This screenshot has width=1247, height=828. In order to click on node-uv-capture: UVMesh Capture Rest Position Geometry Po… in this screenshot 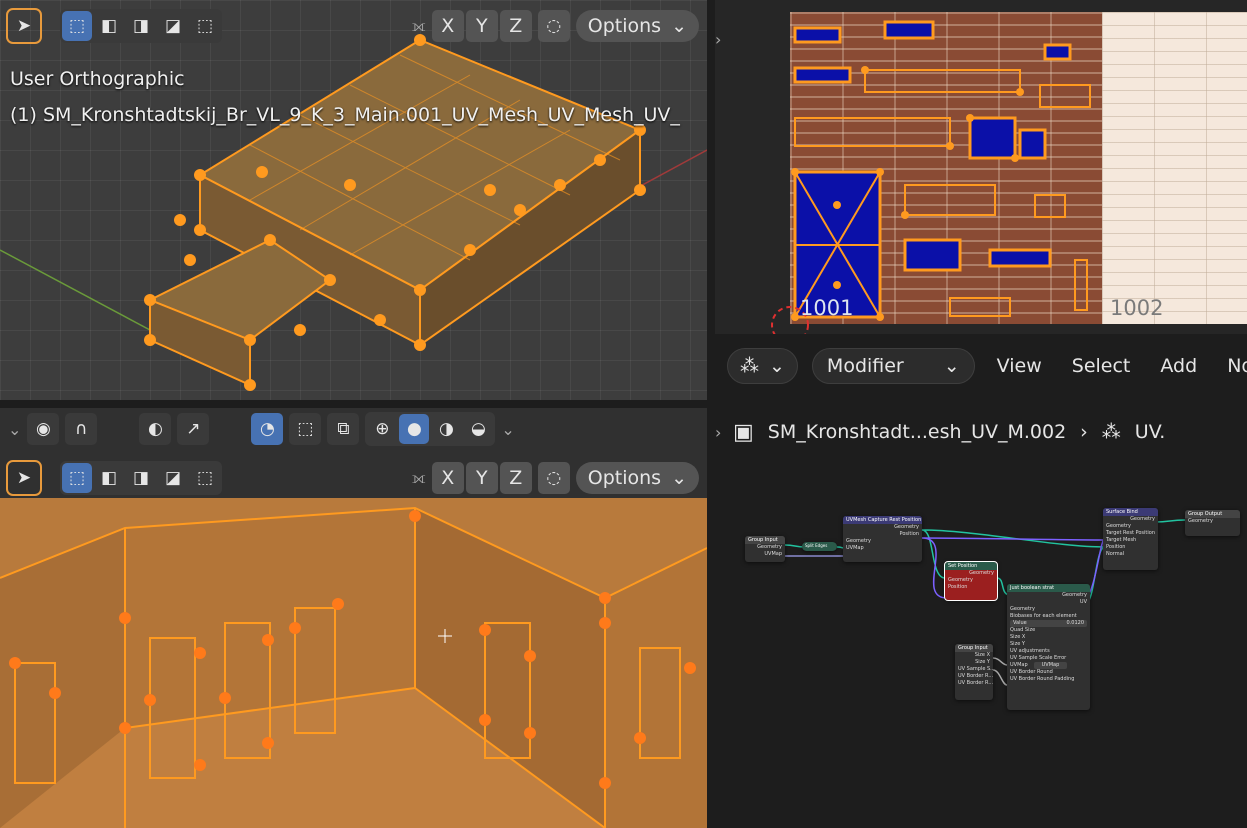, I will do `click(882, 539)`.